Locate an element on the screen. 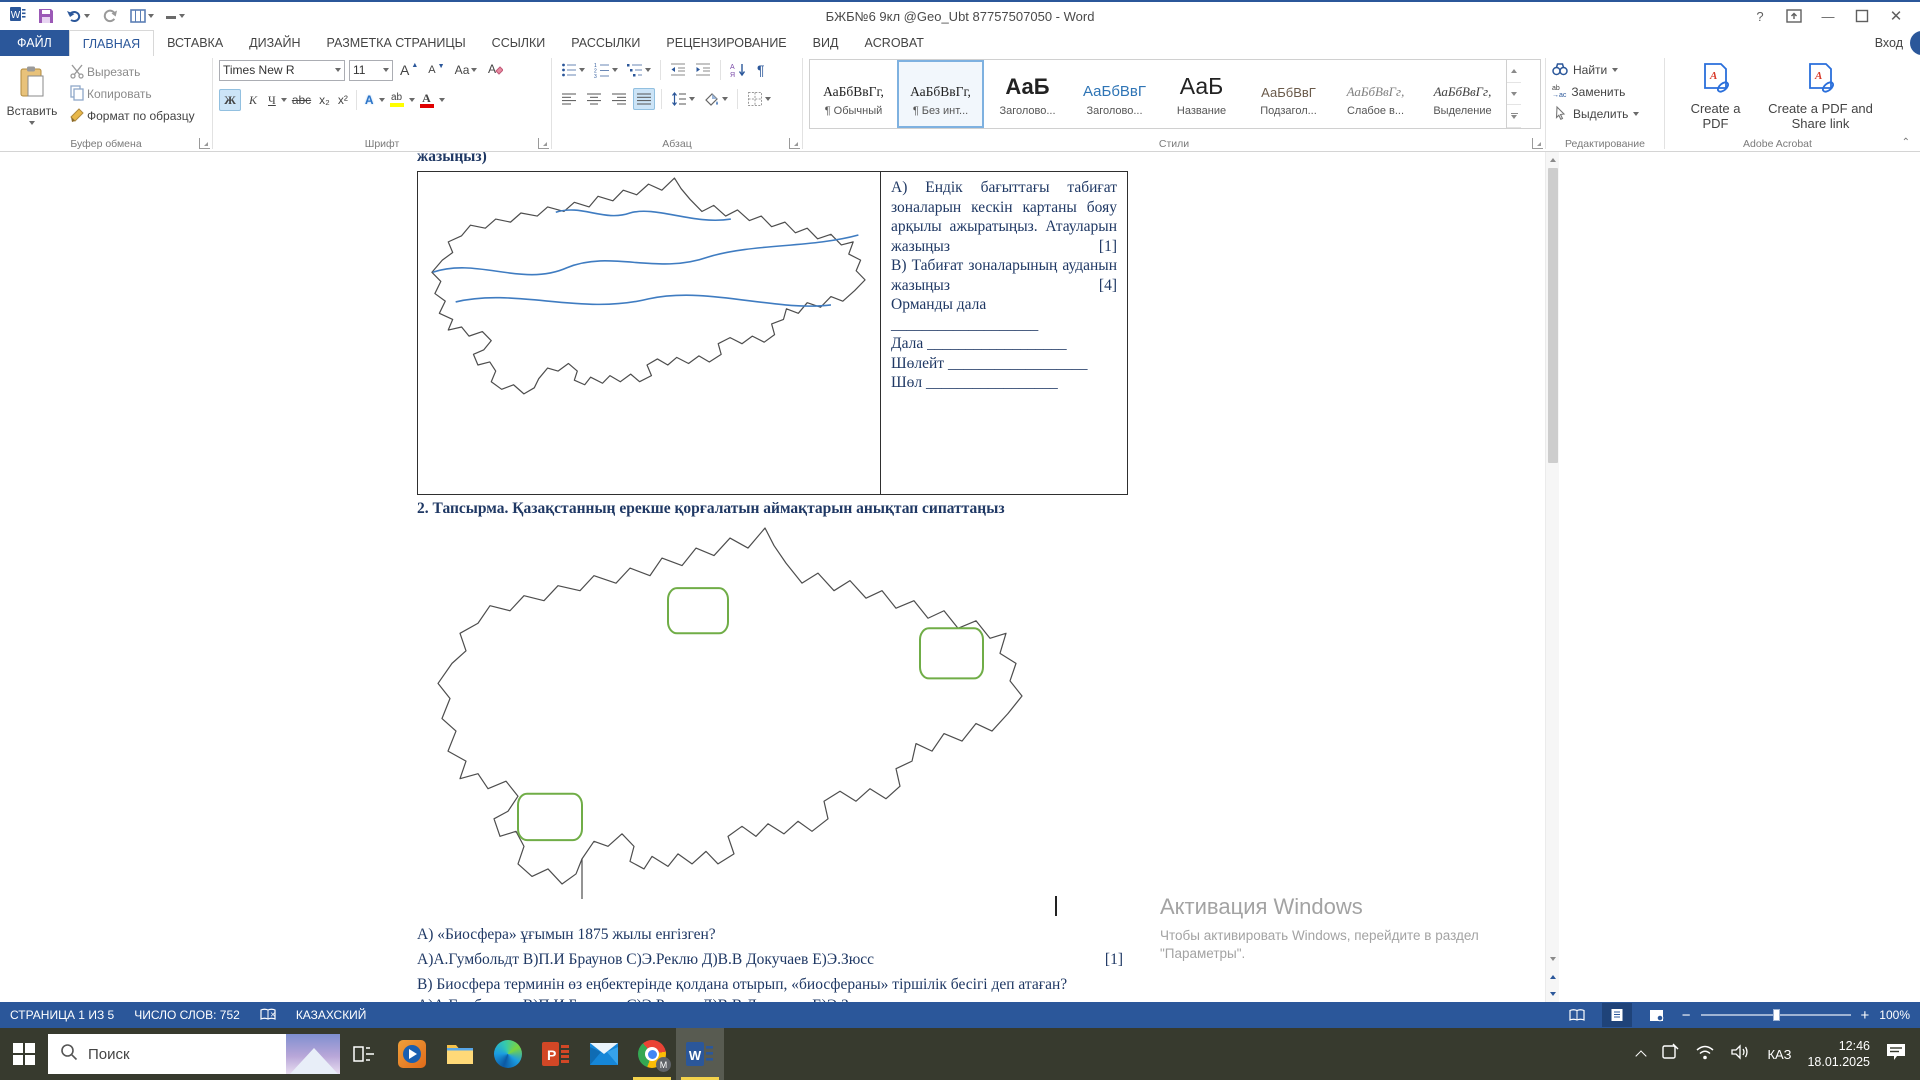 The height and width of the screenshot is (1080, 1920). line-spacing-button is located at coordinates (683, 99).